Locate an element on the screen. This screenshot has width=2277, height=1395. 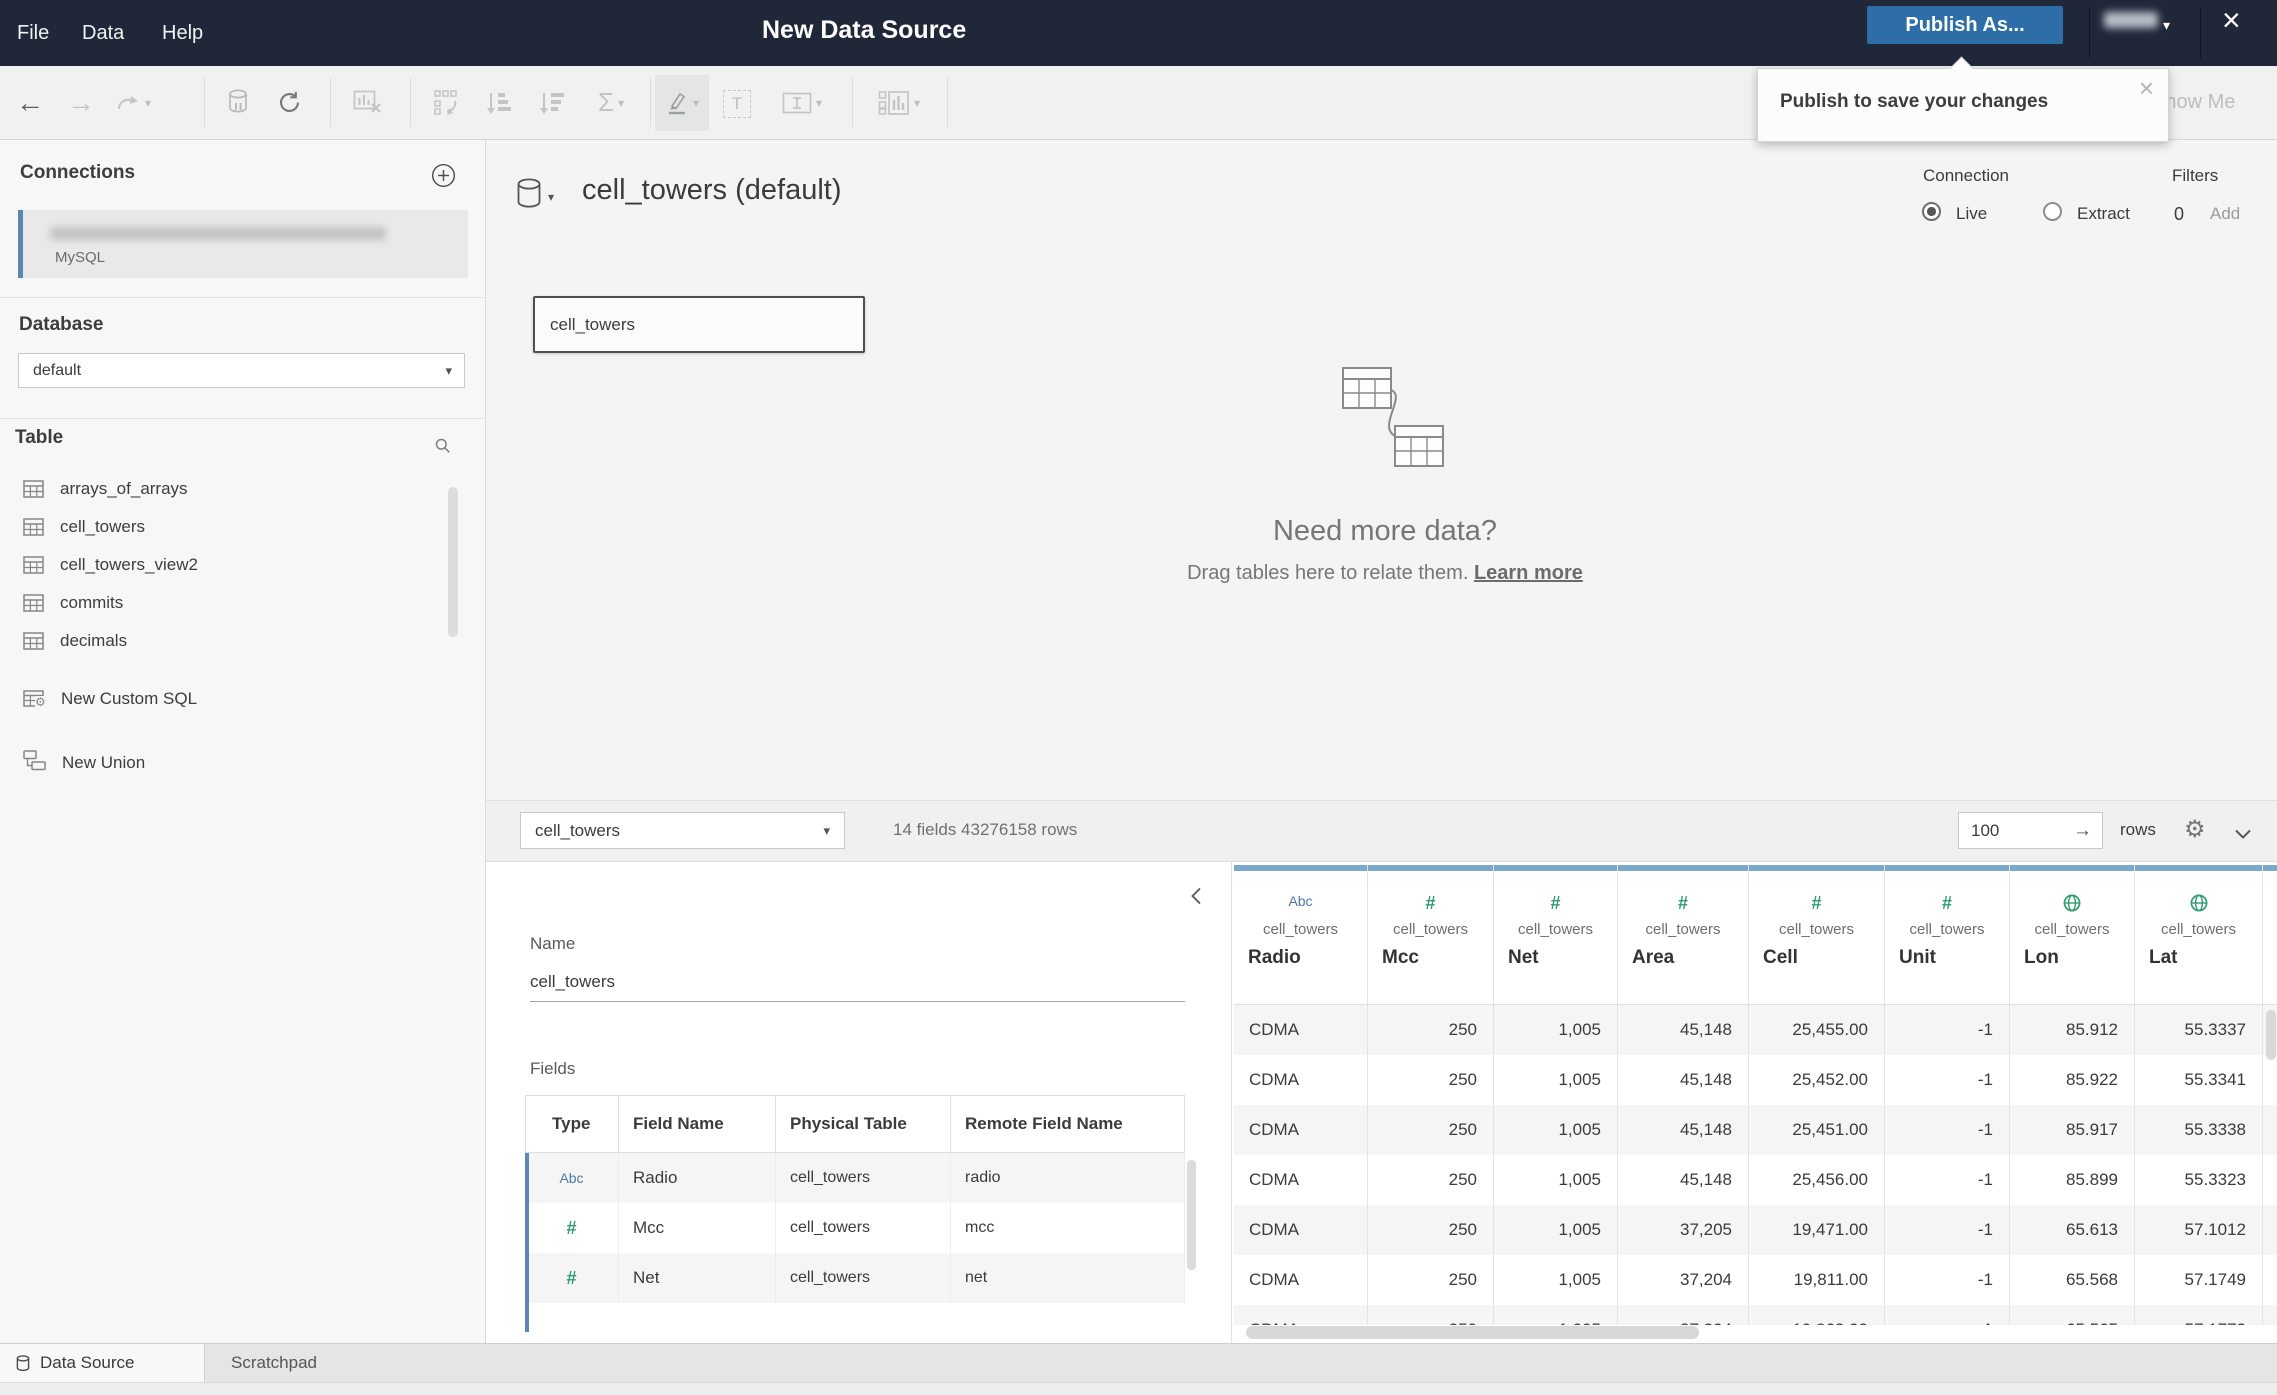
preview-table-select: cell_towers ▾ is located at coordinates (682, 830).